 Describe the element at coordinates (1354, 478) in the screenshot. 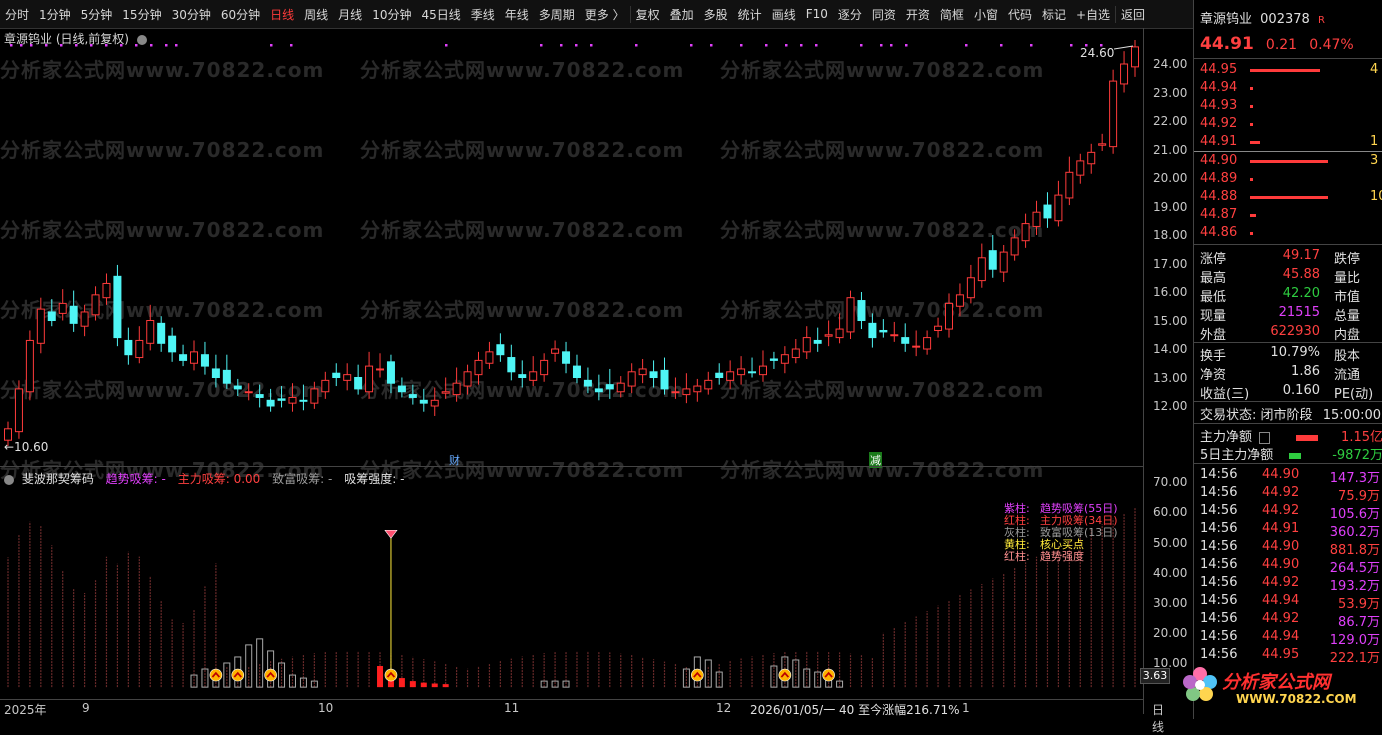

I see `tick-volume: 147.3万` at that location.